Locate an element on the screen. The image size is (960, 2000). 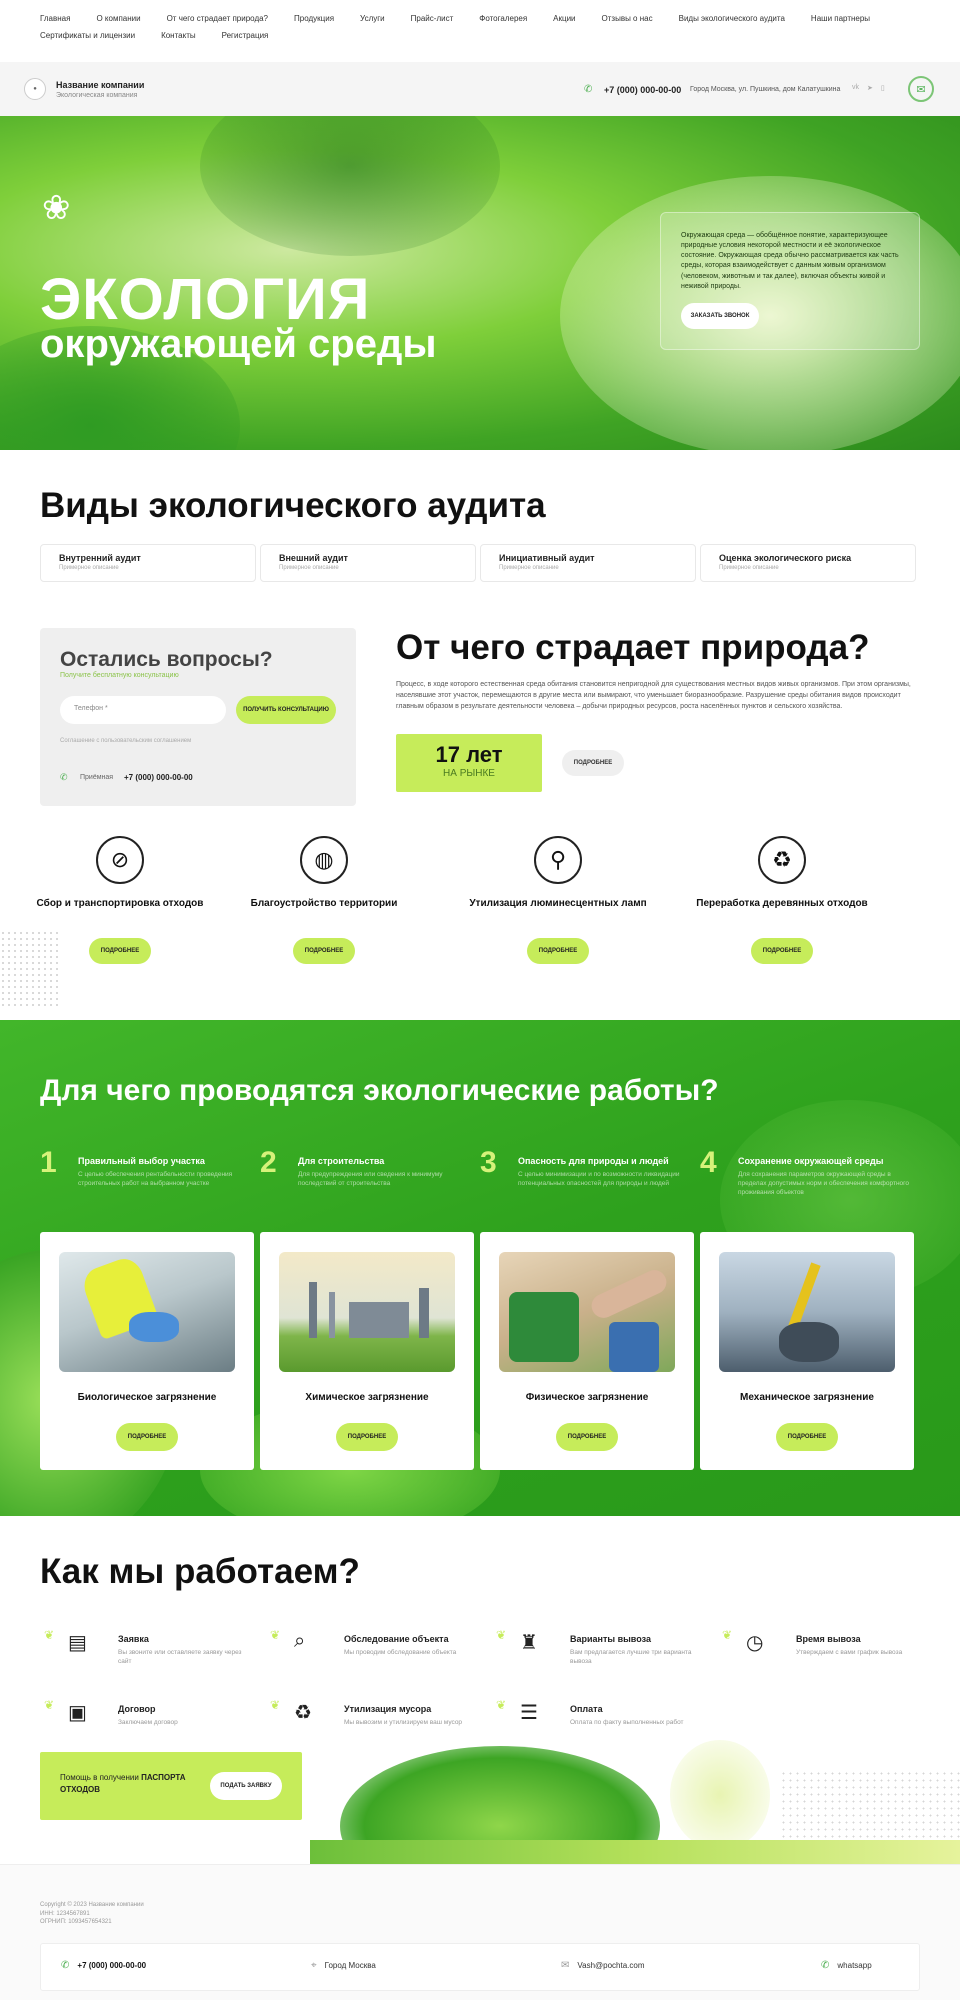
nav-item-reviews: Отзывы о нас is located at coordinates (627, 18).